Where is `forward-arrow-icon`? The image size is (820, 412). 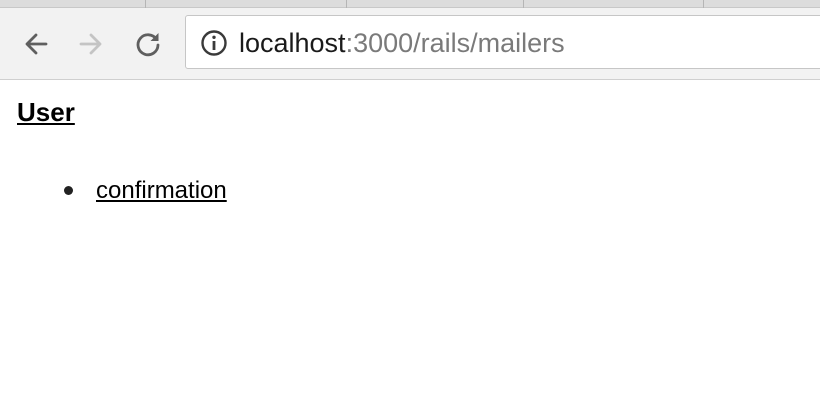
forward-arrow-icon is located at coordinates (90, 44).